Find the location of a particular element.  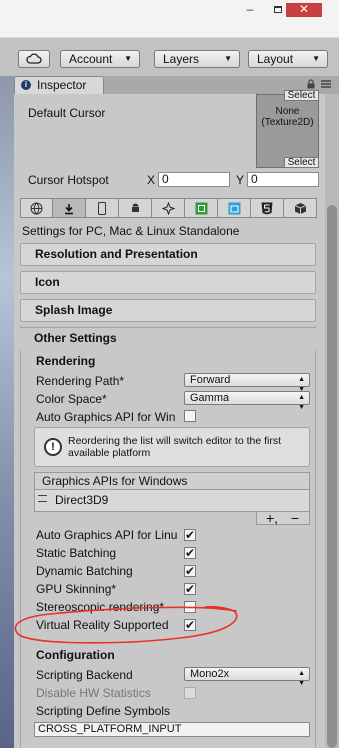

maximize-button is located at coordinates (278, 10).